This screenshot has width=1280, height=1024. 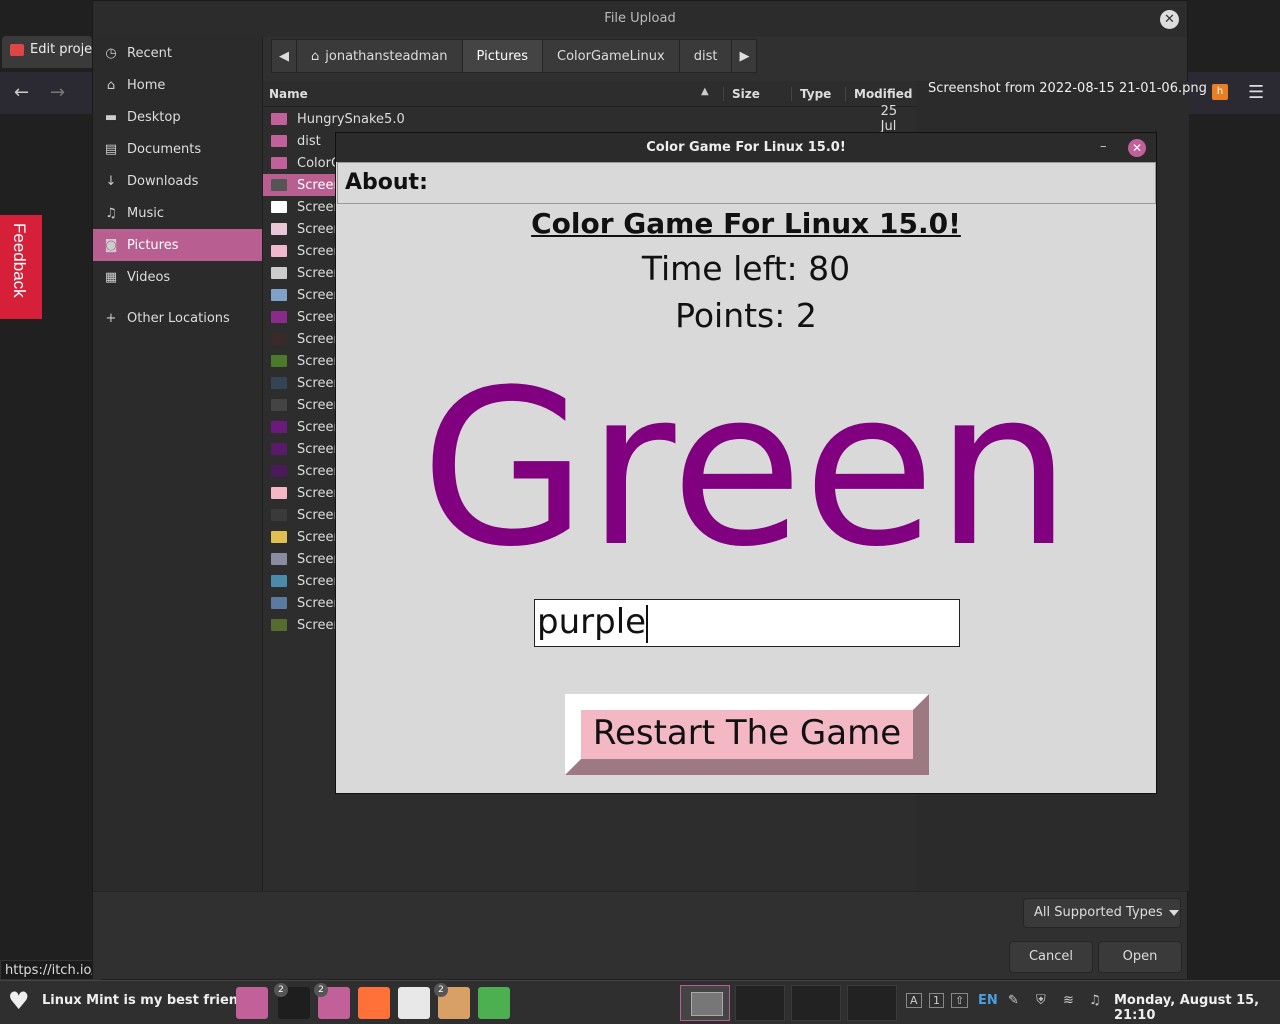 I want to click on time-left-label: Time left: 80, so click(x=746, y=268).